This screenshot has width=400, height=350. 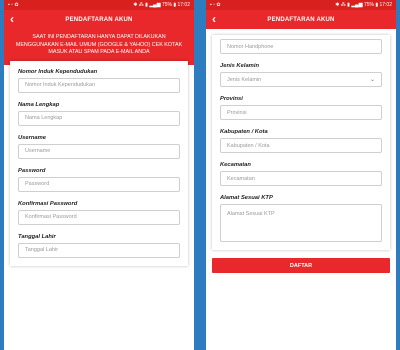 What do you see at coordinates (231, 99) in the screenshot?
I see `province-label: Provinsi` at bounding box center [231, 99].